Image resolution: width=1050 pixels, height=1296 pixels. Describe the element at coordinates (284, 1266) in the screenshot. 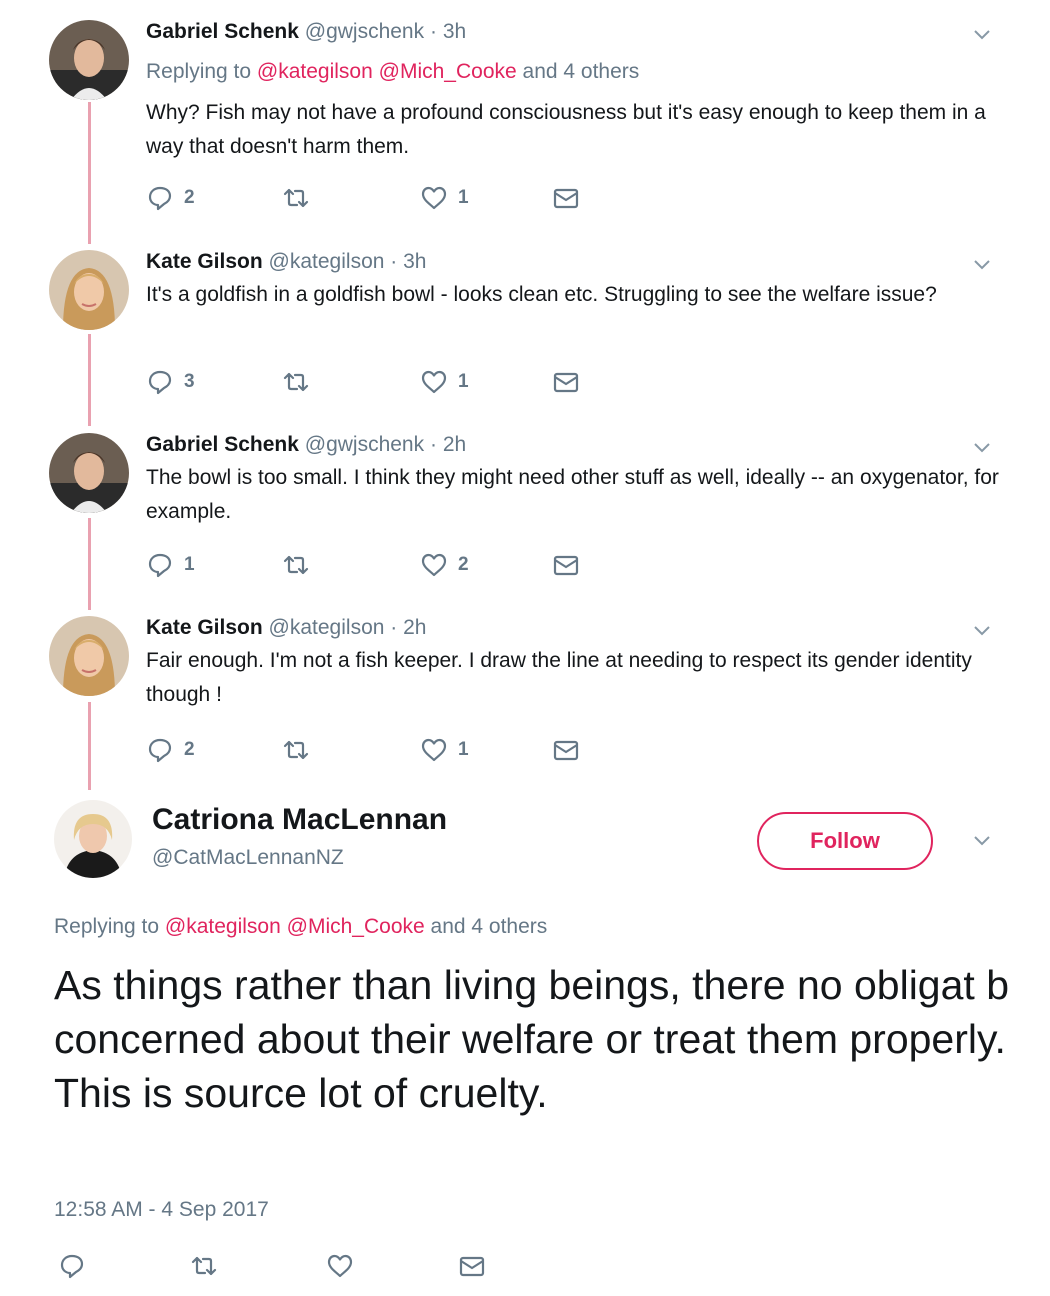

I see `tweet-actions` at that location.